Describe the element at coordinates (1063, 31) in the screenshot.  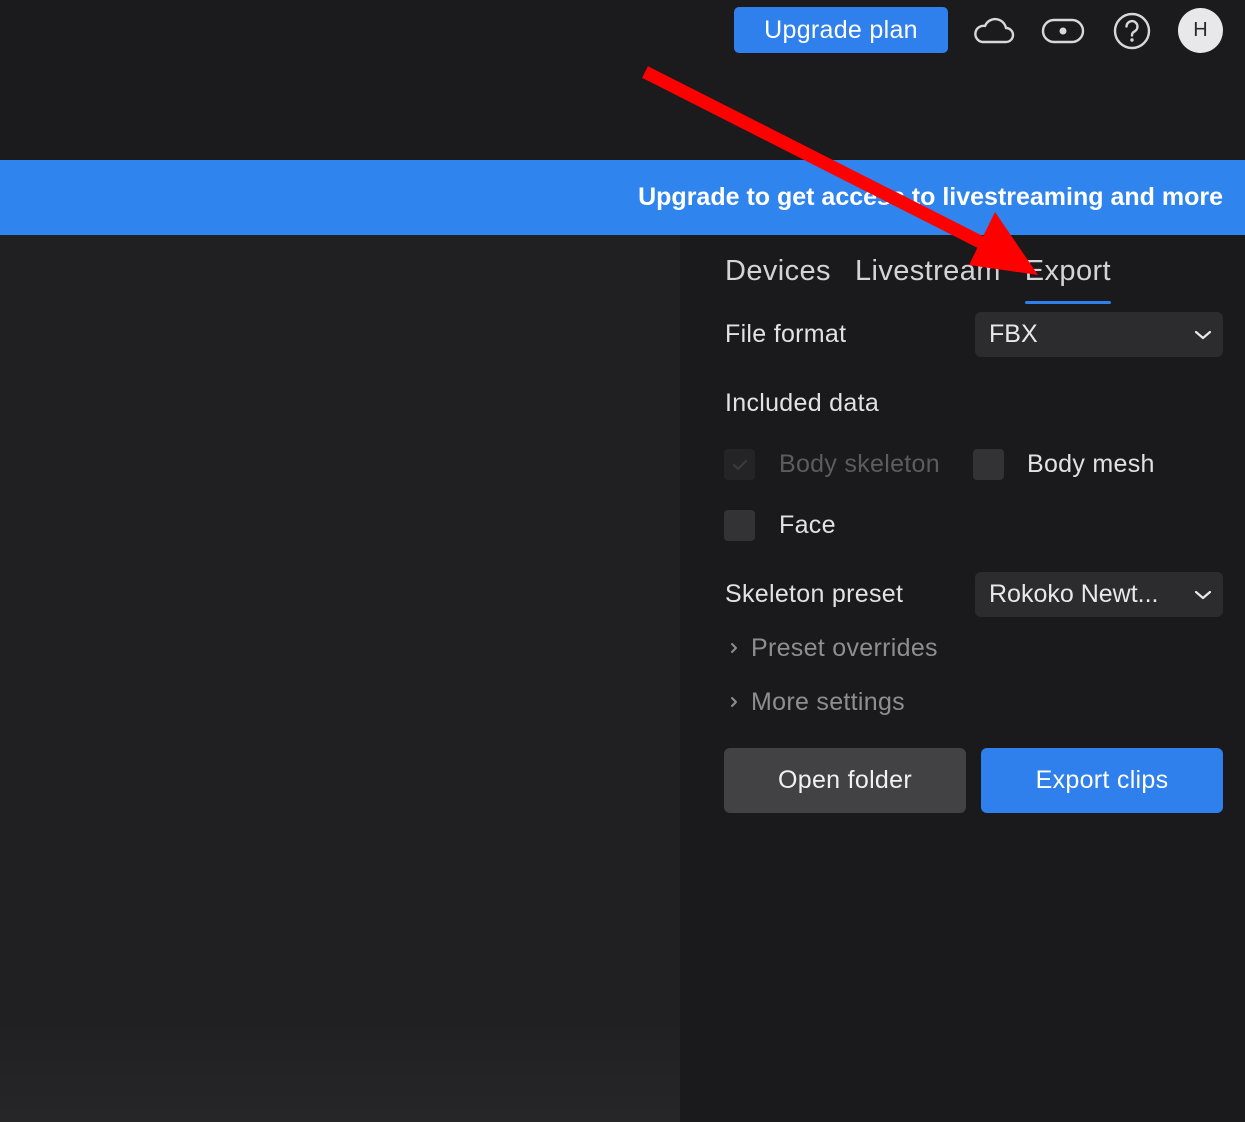
I see `headset-toggle-icon` at that location.